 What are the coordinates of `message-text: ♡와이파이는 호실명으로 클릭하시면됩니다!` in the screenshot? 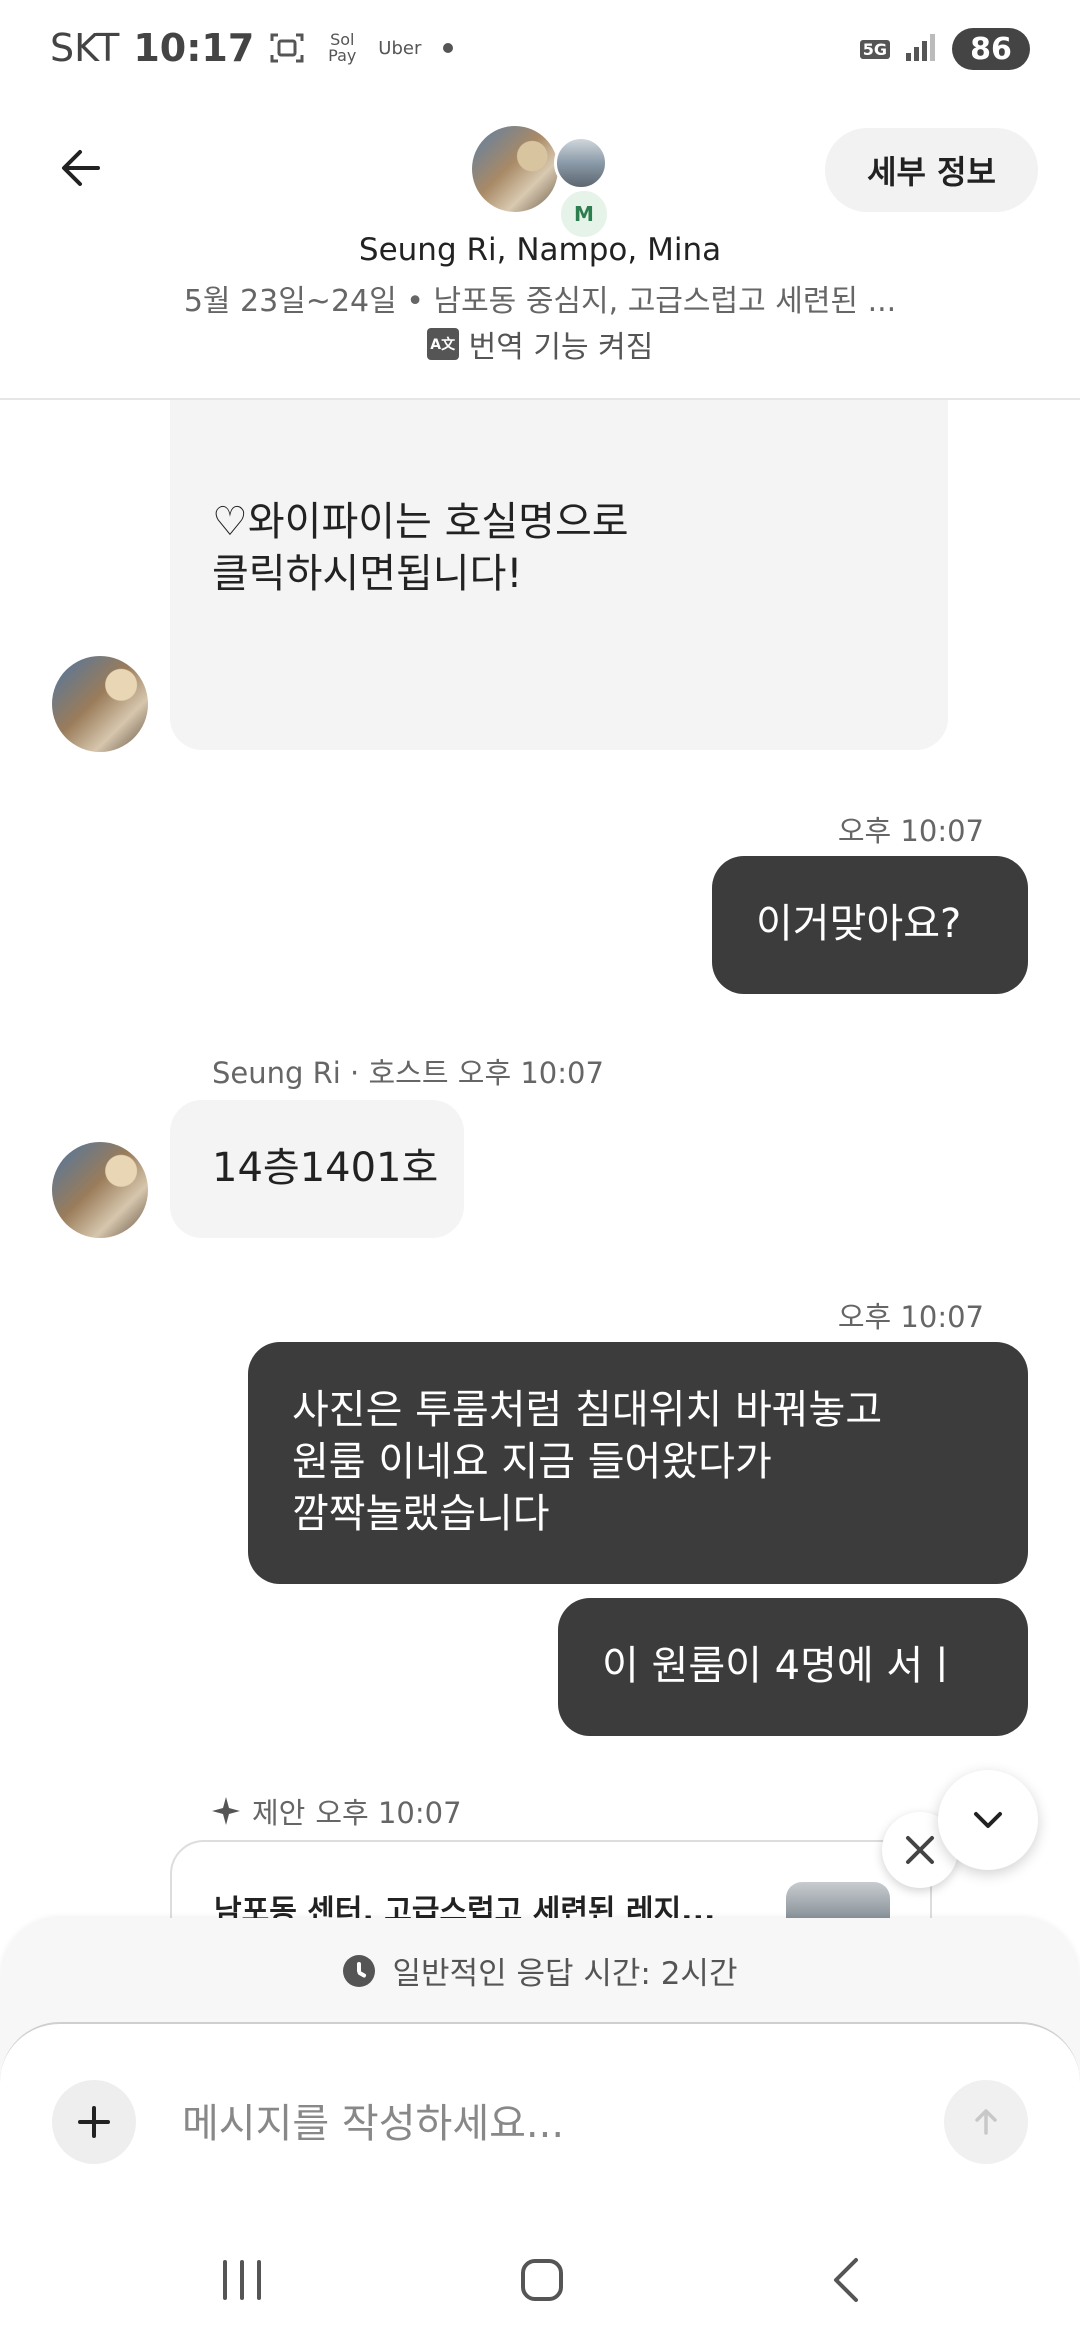 It's located at (420, 548).